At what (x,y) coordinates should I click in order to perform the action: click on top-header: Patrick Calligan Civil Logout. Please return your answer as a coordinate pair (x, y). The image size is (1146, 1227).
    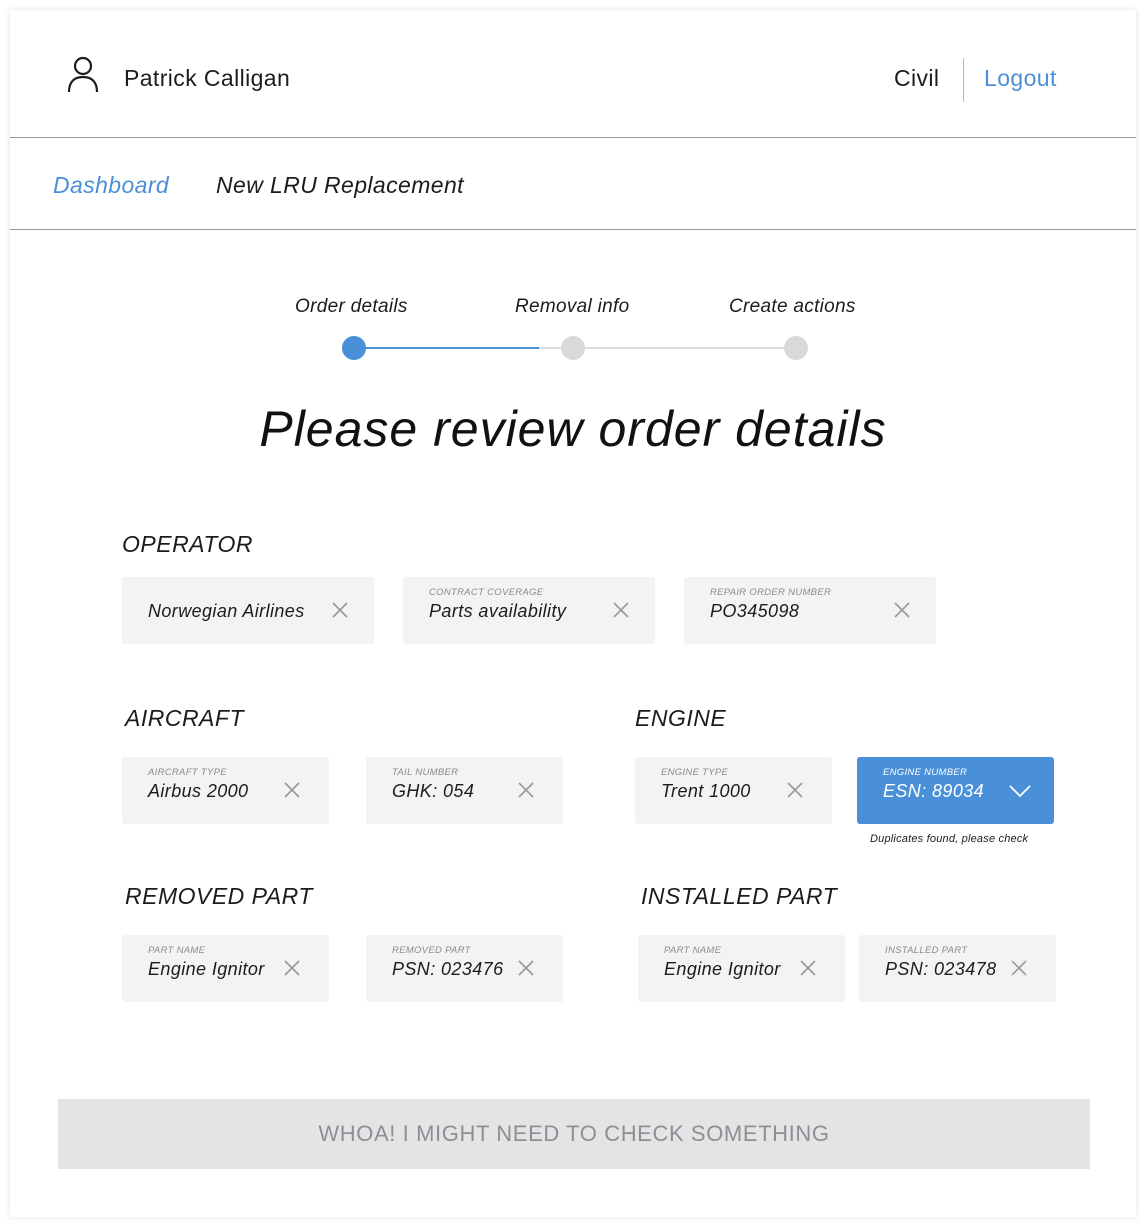
    Looking at the image, I should click on (573, 74).